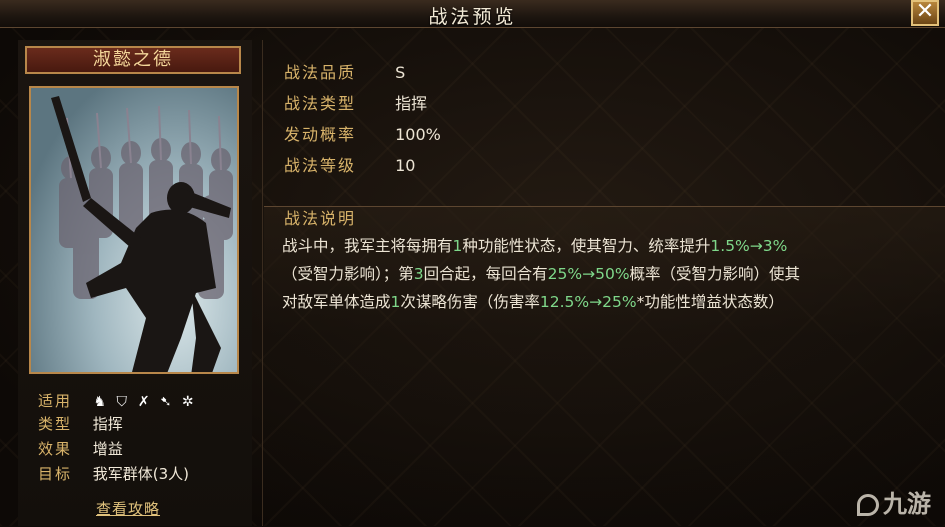 The image size is (945, 527). Describe the element at coordinates (141, 474) in the screenshot. I see `target-value: 我军群体(3人)` at that location.